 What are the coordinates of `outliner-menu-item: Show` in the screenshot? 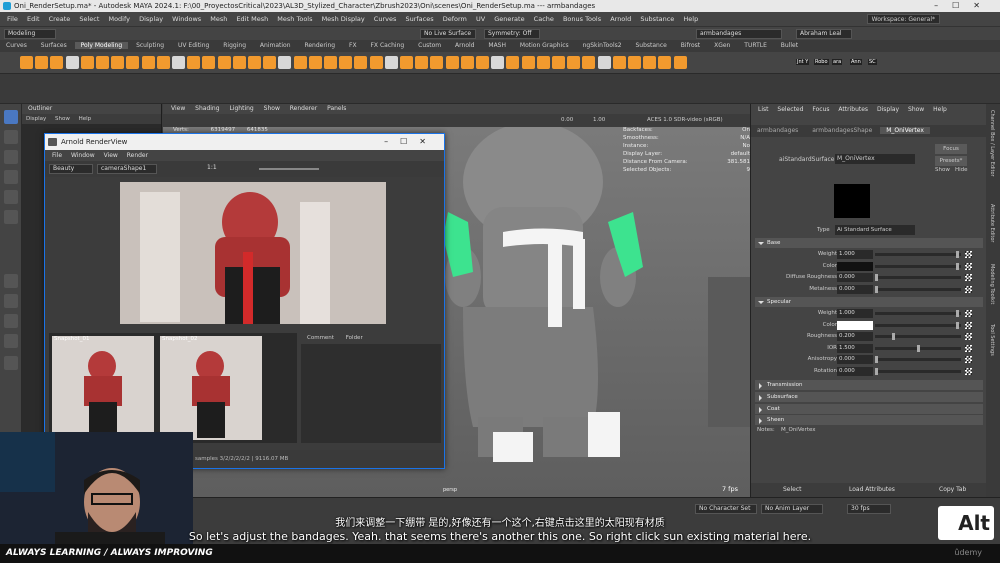 It's located at (62, 119).